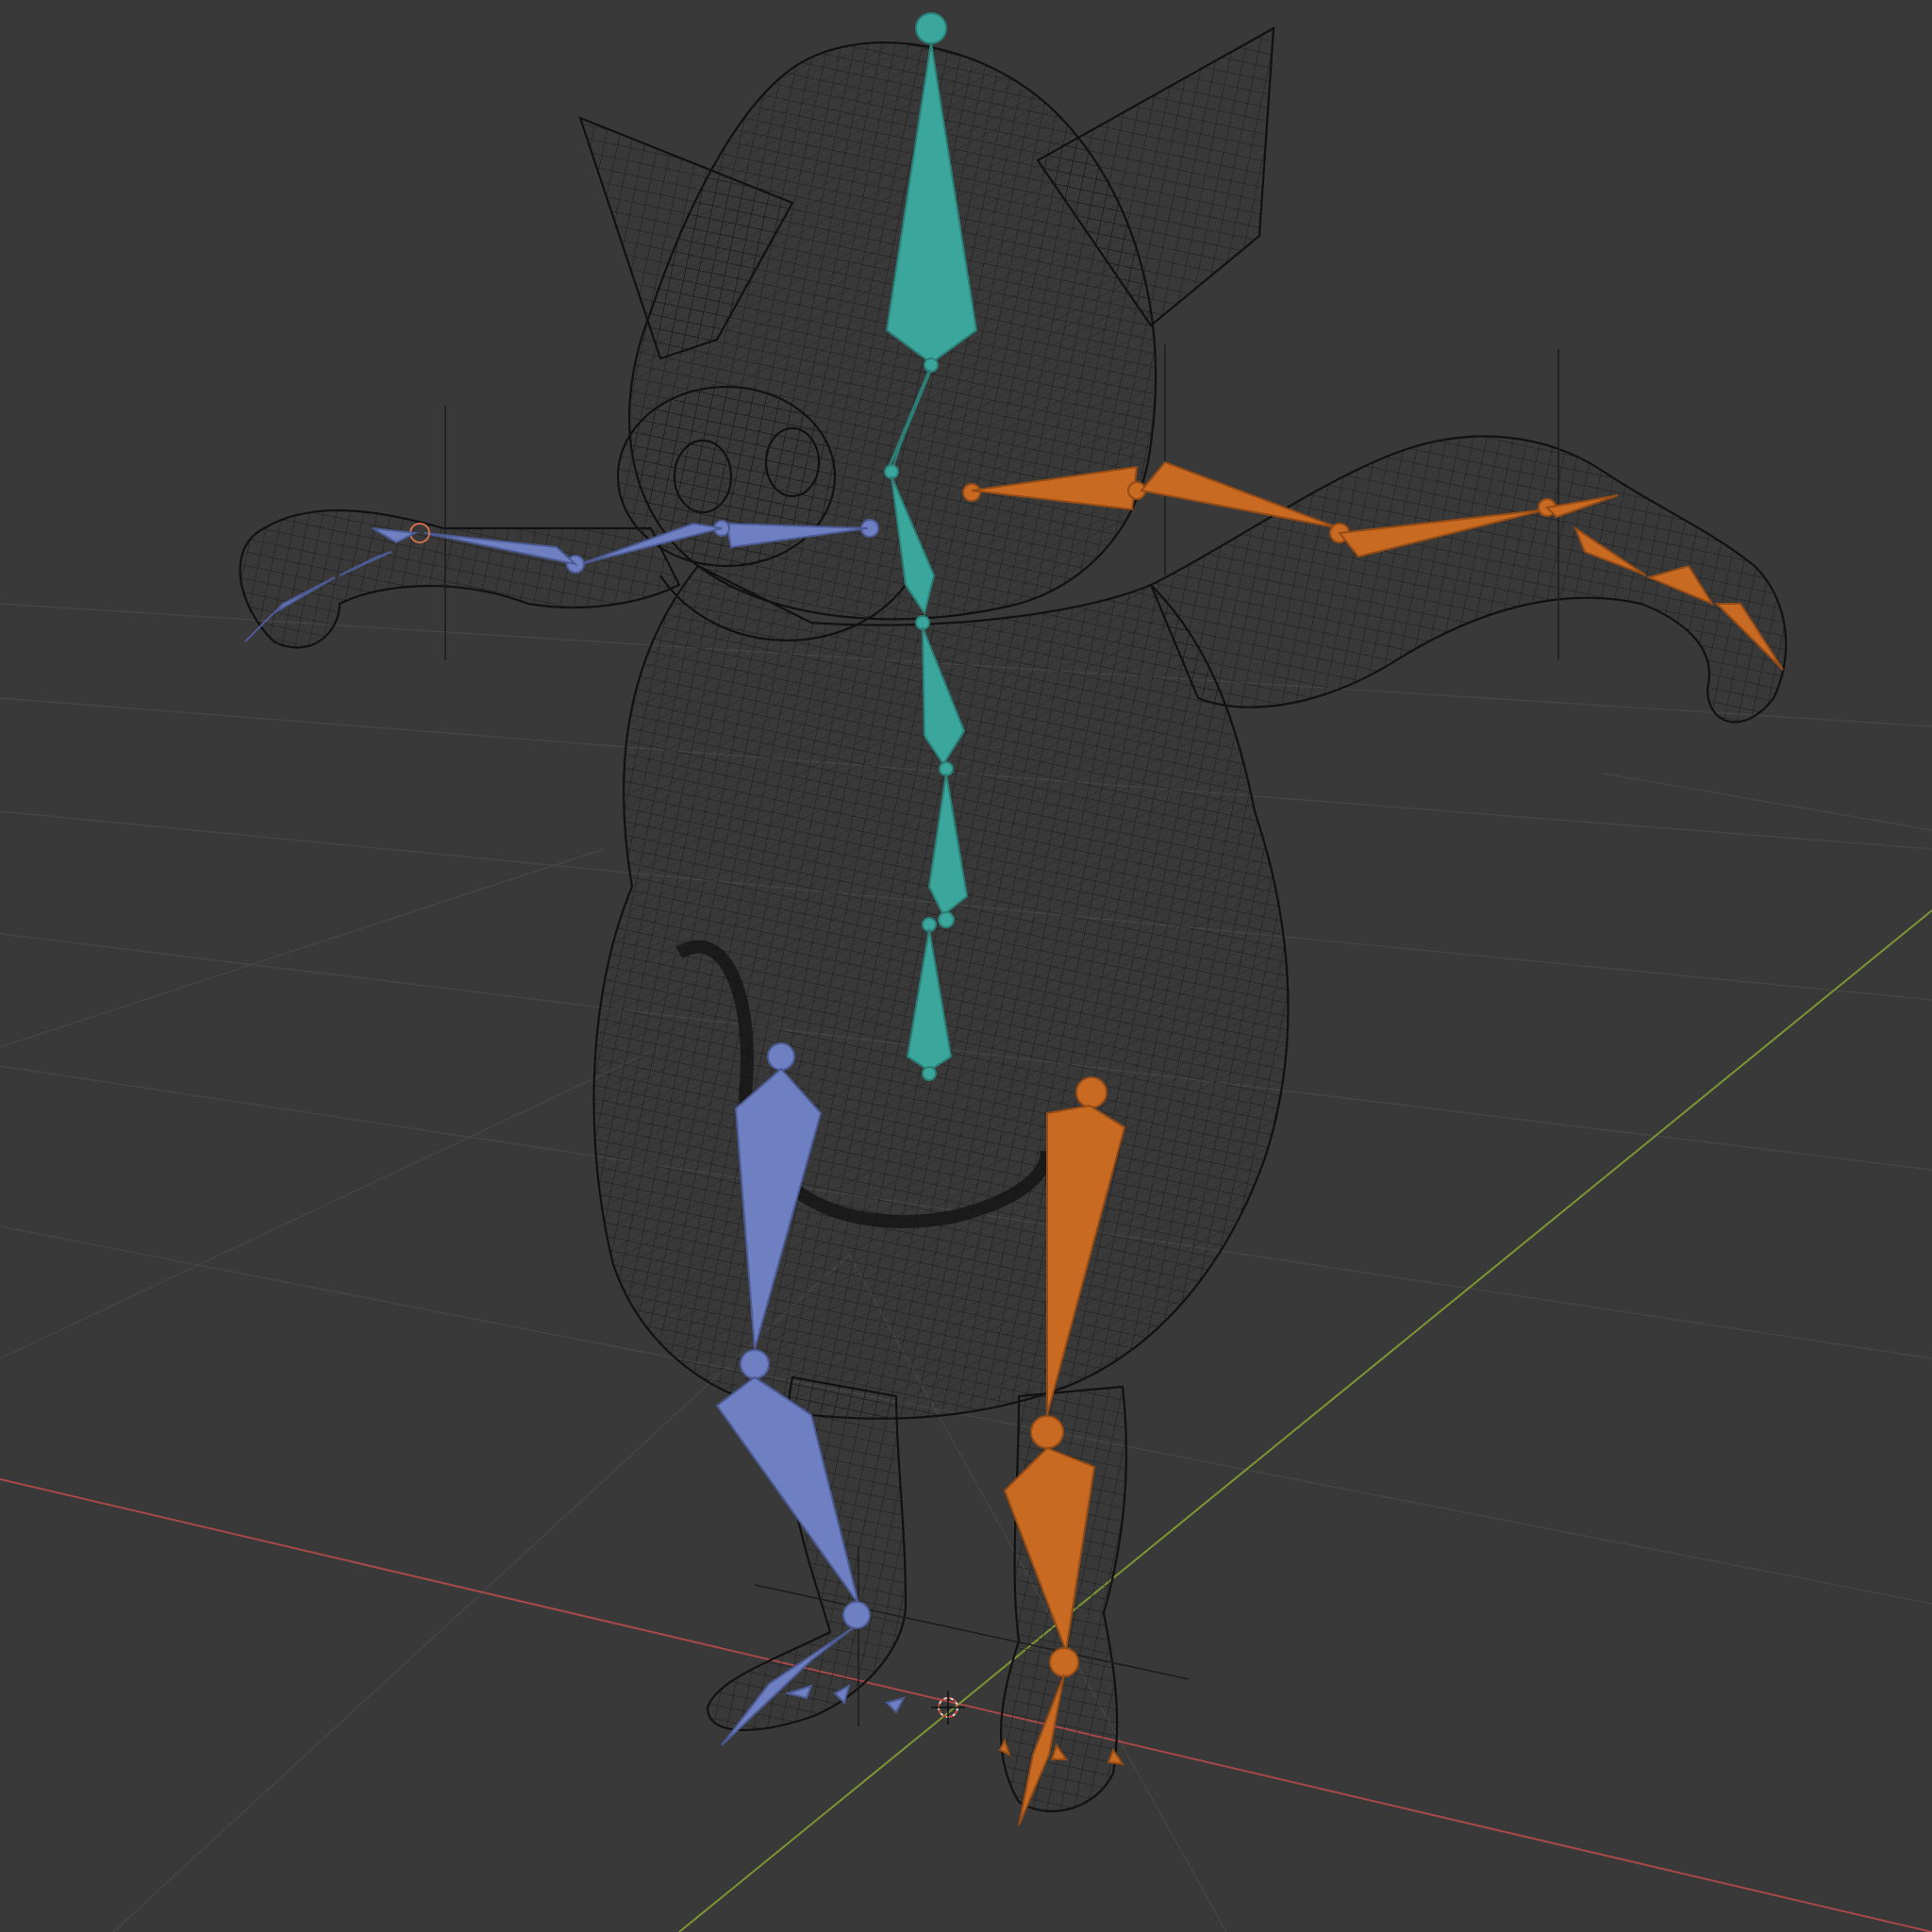  What do you see at coordinates (931, 28) in the screenshot?
I see `head-bone-tip` at bounding box center [931, 28].